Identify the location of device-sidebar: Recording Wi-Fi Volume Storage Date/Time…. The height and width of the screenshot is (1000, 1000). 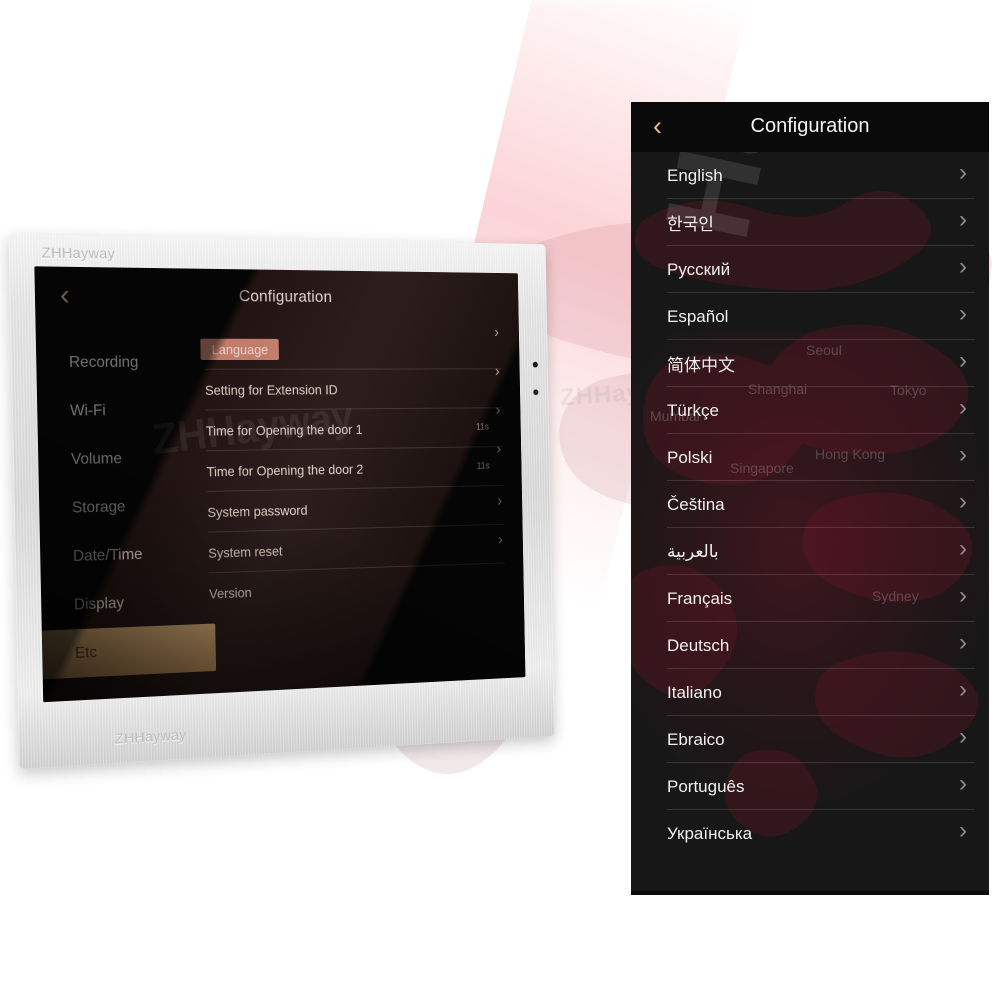
(126, 513).